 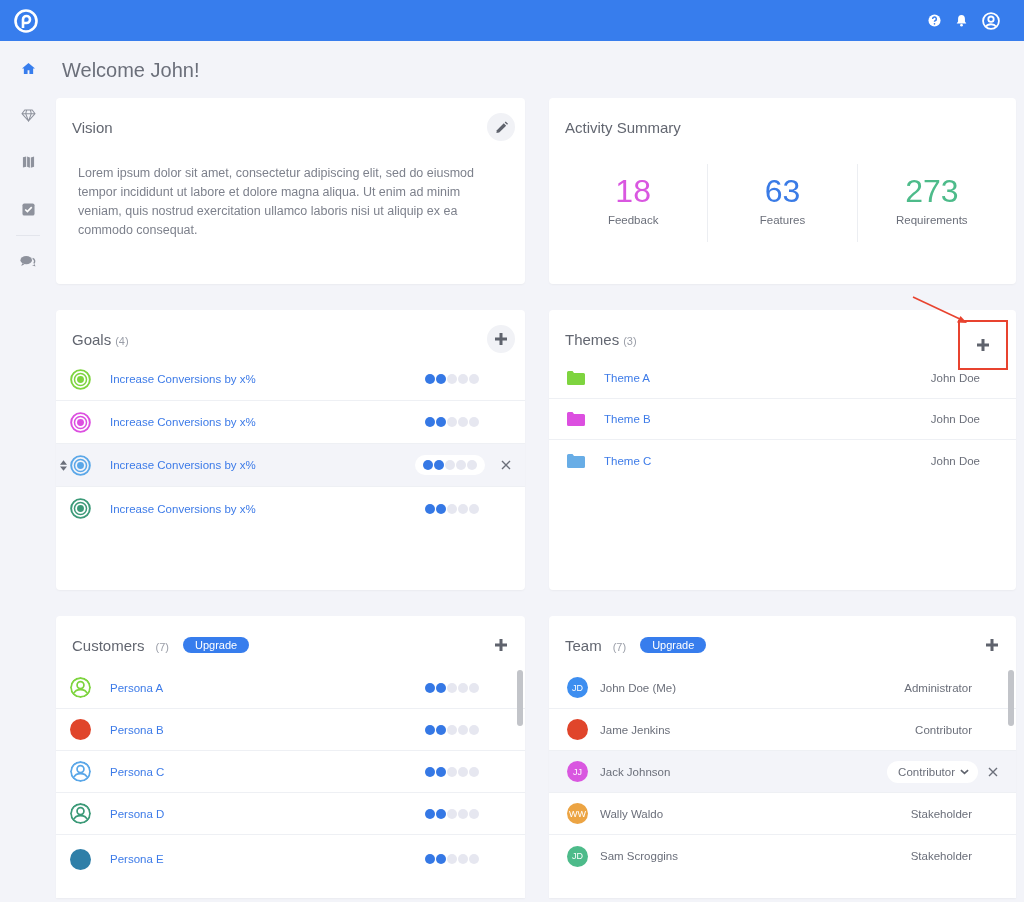 I want to click on diamond-icon, so click(x=28, y=115).